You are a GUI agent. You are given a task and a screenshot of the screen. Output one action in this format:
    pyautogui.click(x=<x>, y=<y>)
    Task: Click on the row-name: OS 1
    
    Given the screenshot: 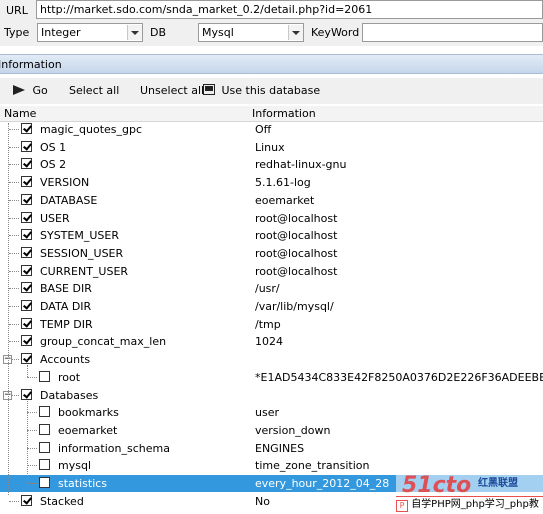 What is the action you would take?
    pyautogui.click(x=53, y=147)
    